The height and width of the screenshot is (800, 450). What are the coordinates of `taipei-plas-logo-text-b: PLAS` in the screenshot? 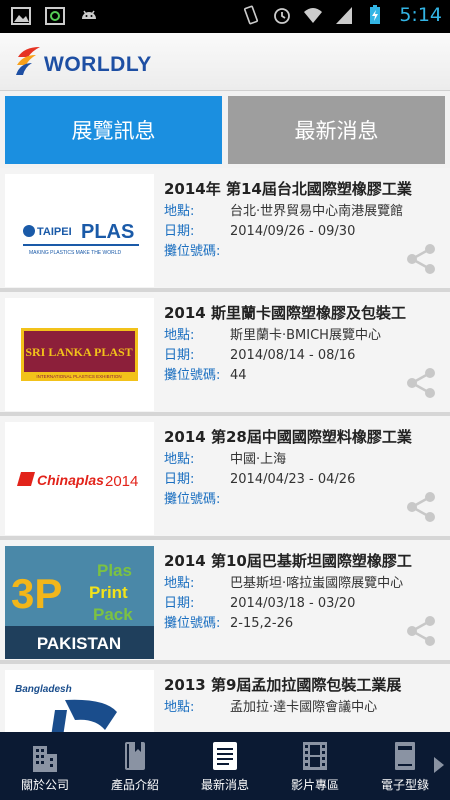 It's located at (107, 232).